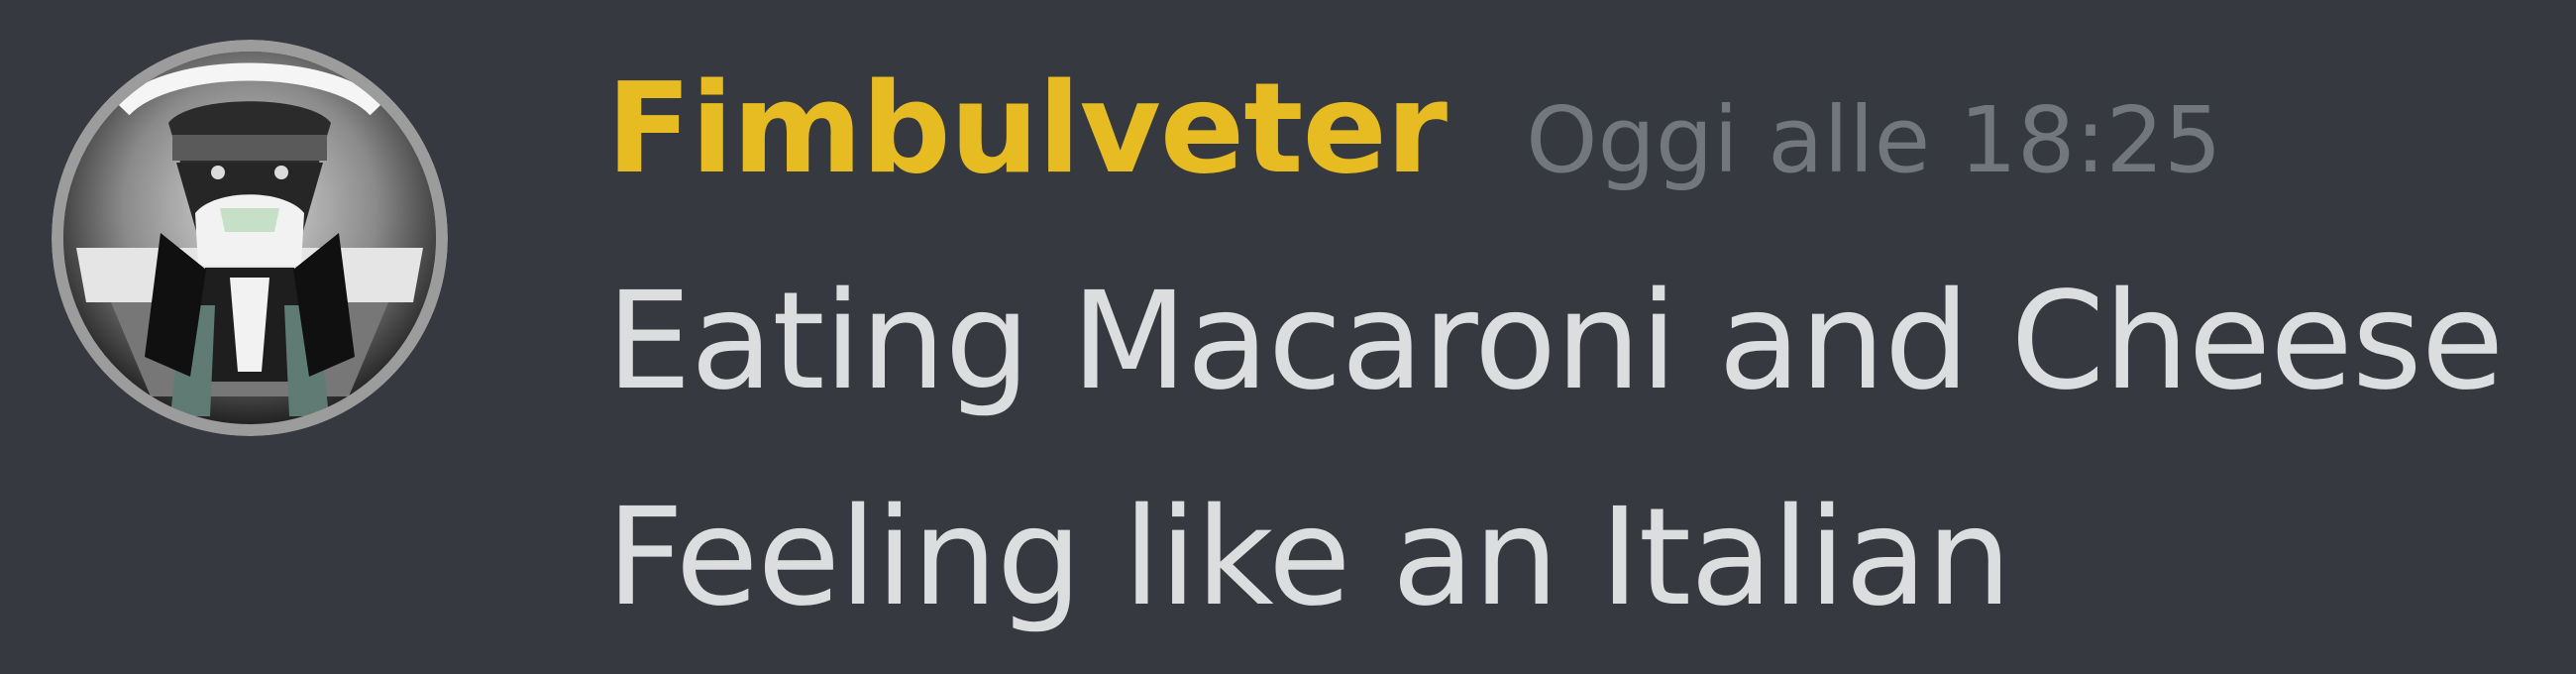 Image resolution: width=2576 pixels, height=674 pixels. I want to click on author-name: Fimbulveter, so click(1027, 128).